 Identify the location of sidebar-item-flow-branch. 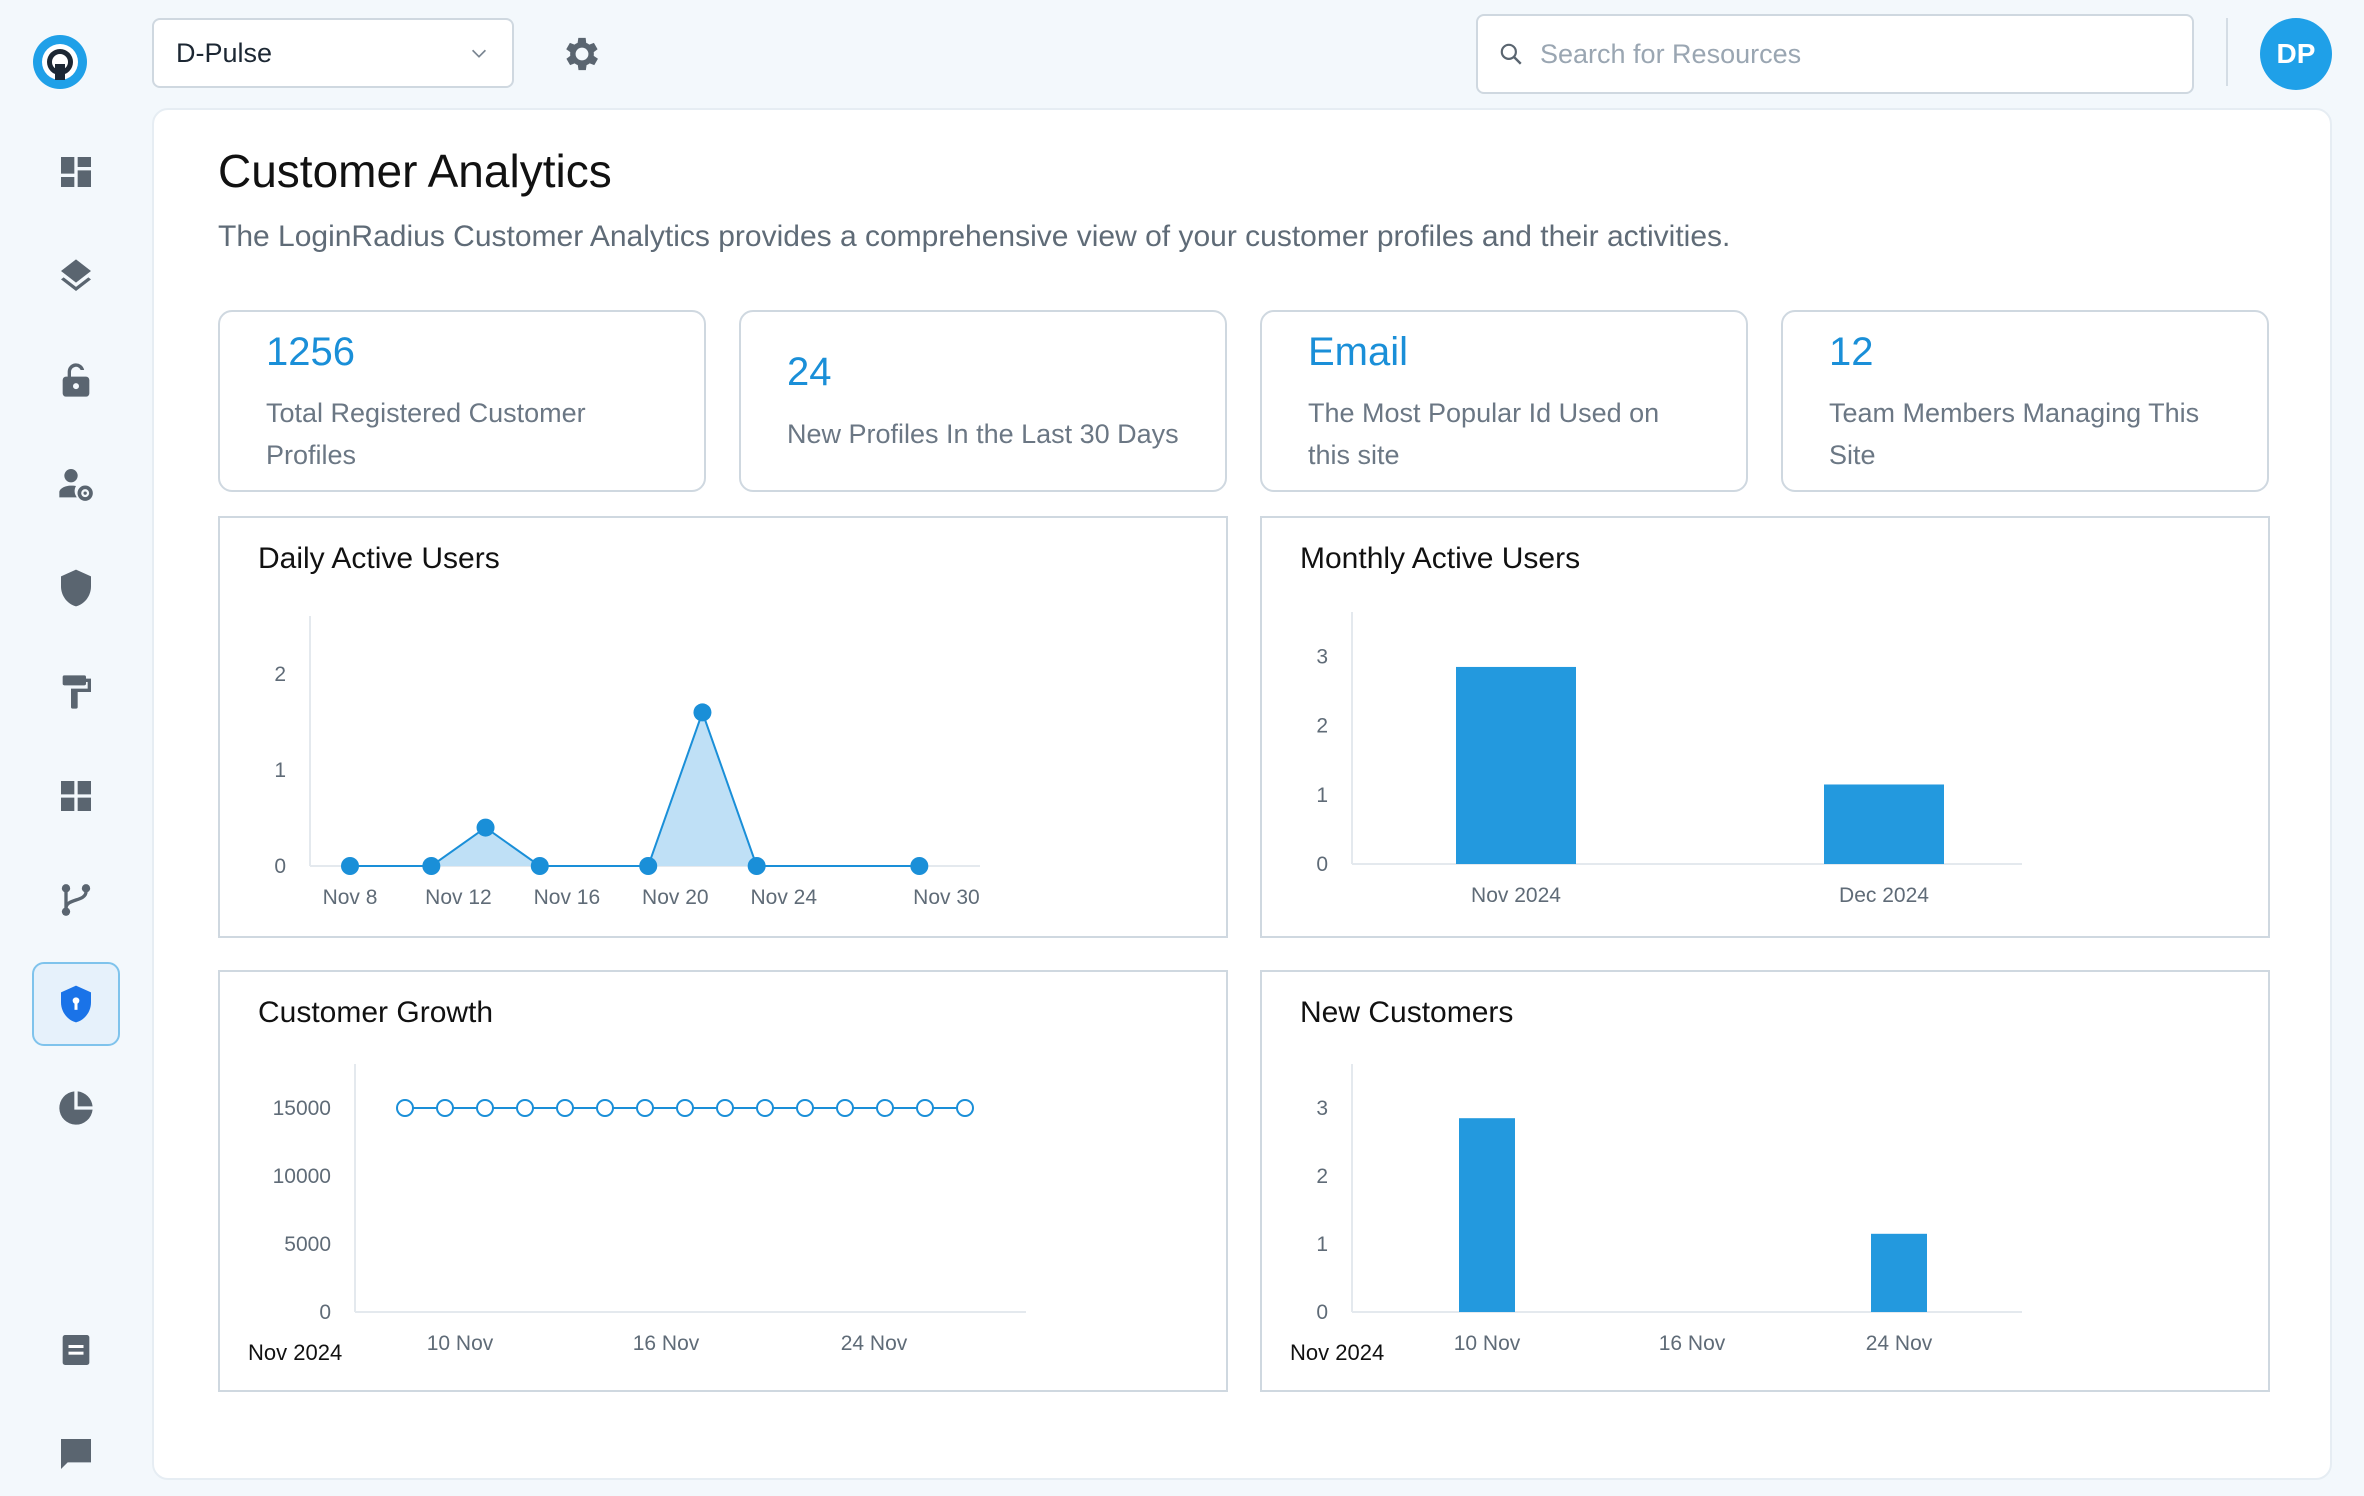
(76, 900).